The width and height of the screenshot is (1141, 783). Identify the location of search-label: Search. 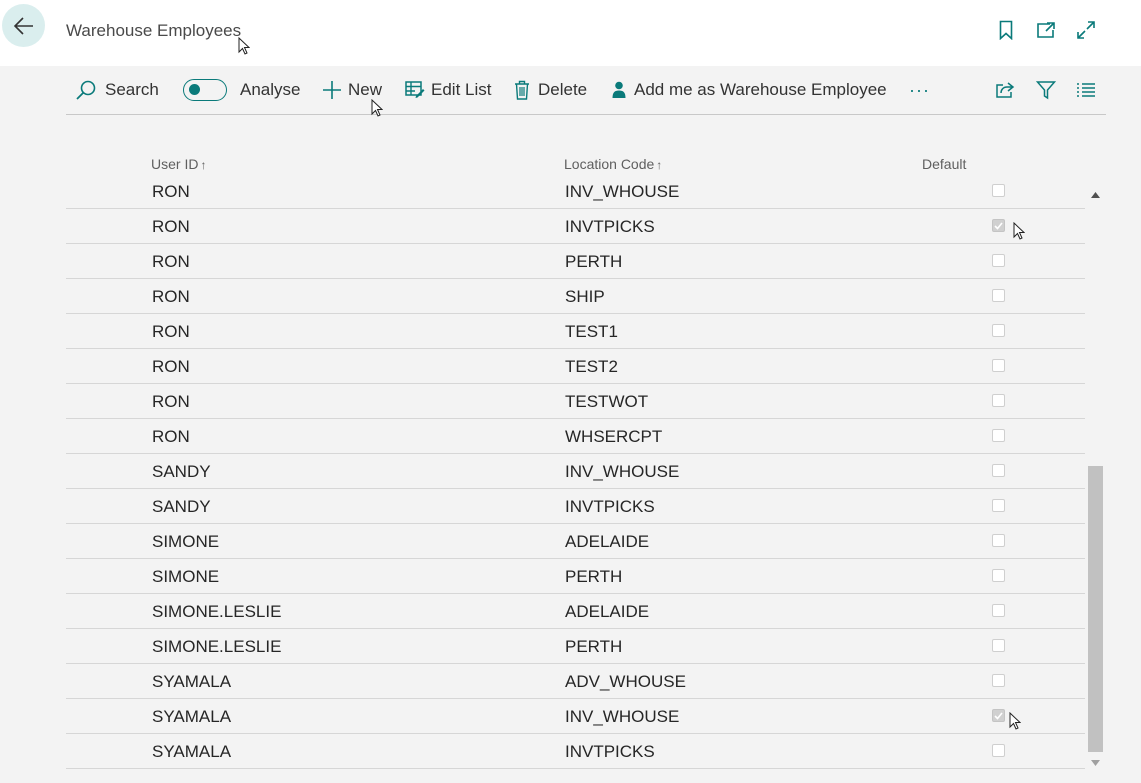
(132, 89).